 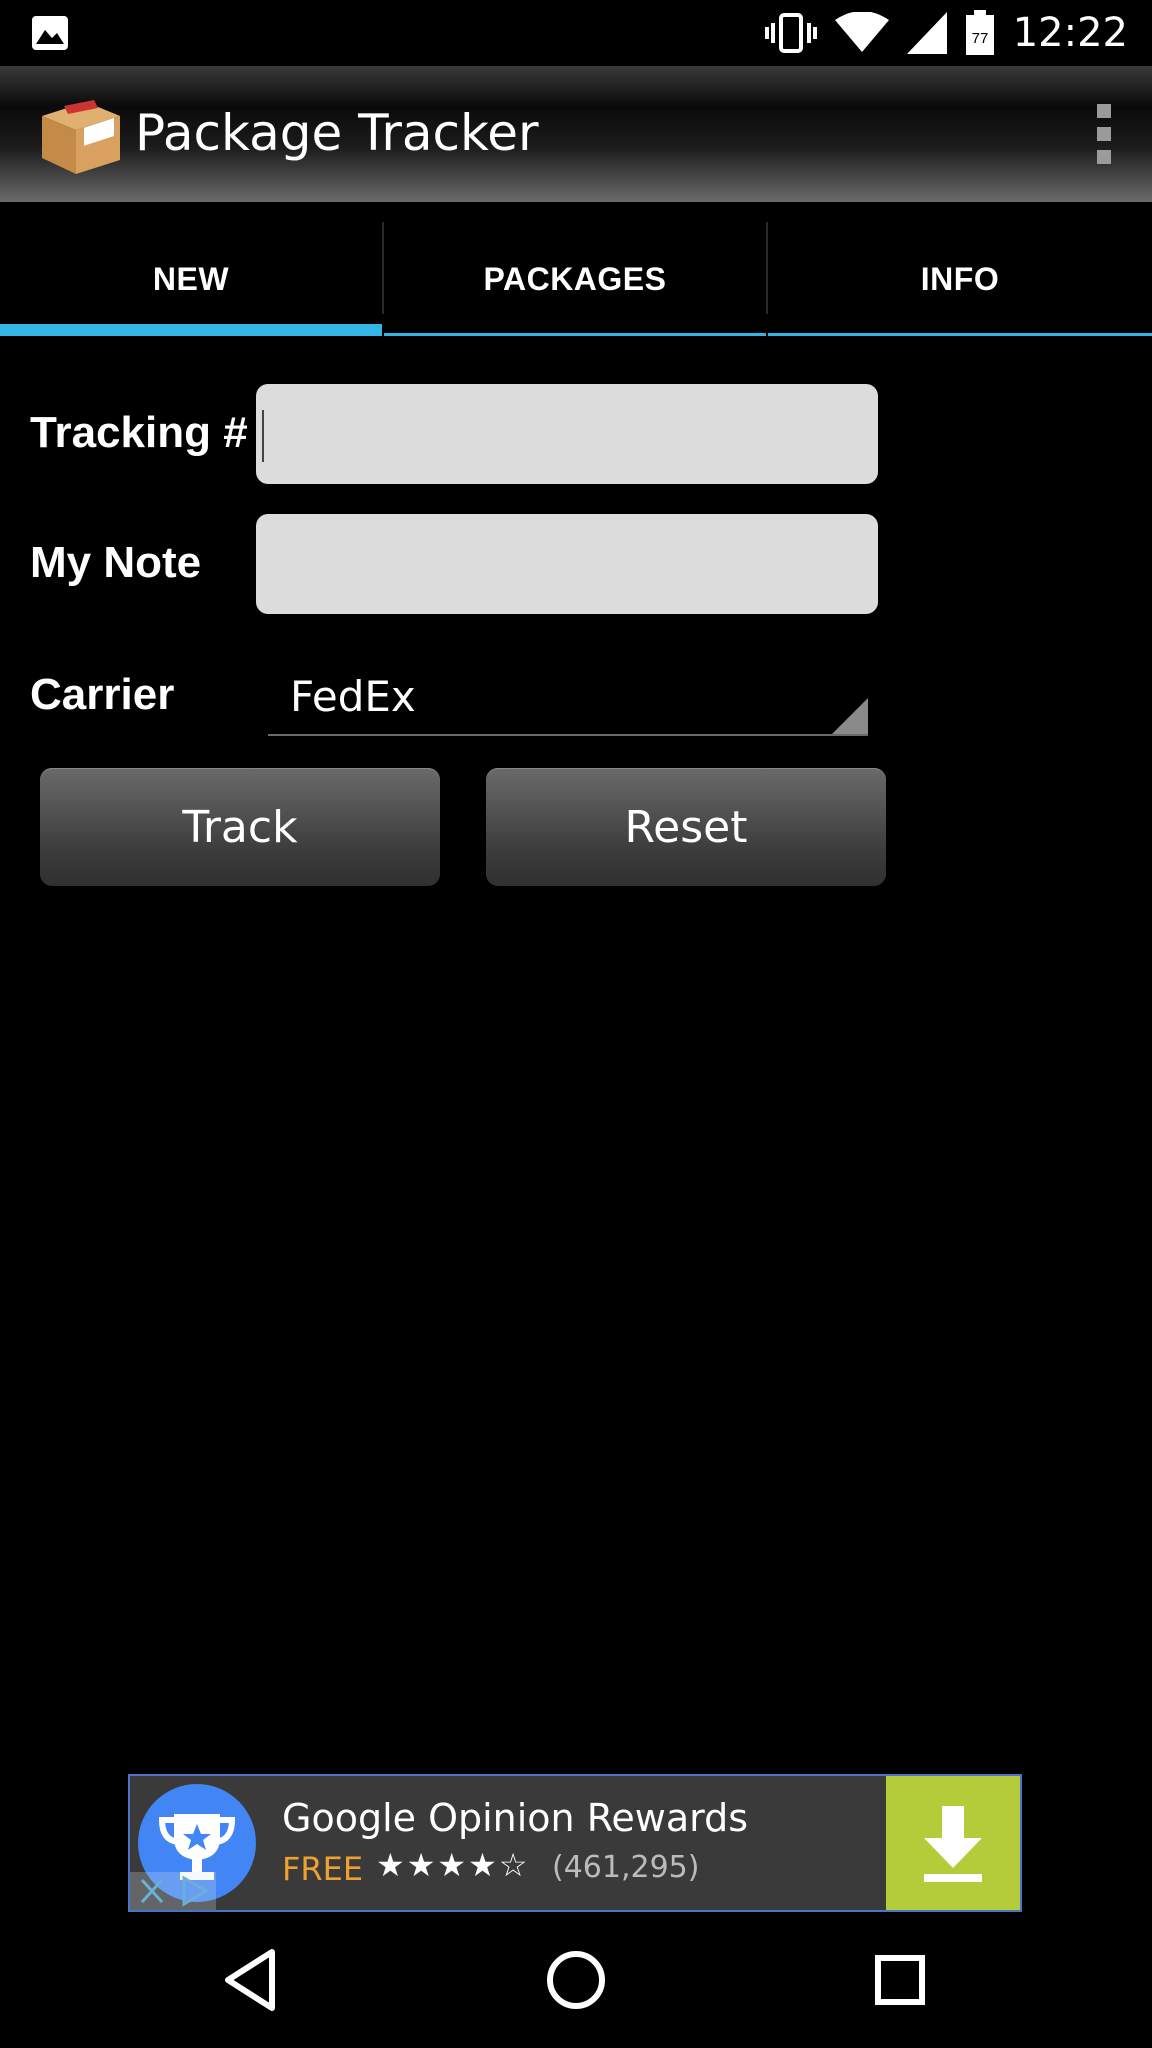 I want to click on battery-level: 77, so click(x=979, y=38).